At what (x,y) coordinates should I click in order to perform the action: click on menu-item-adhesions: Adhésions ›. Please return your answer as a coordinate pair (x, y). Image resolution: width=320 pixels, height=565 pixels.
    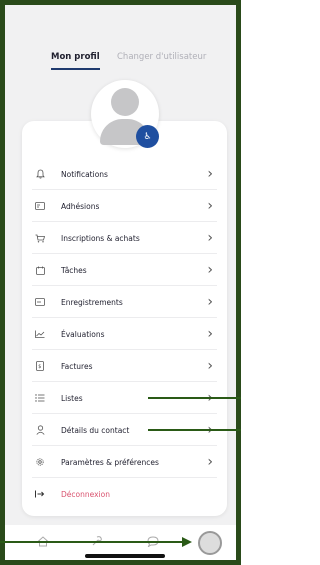
    Looking at the image, I should click on (124, 206).